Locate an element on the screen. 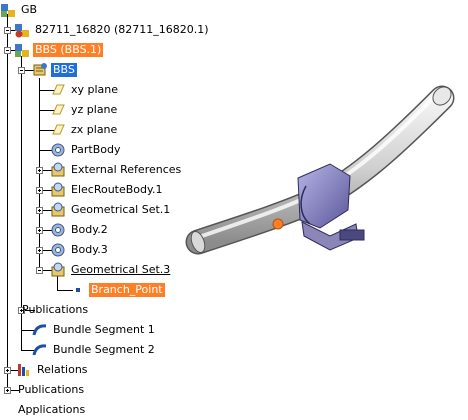  tree-node-82711: 82711_16820 (82711_16820.1) is located at coordinates (112, 30).